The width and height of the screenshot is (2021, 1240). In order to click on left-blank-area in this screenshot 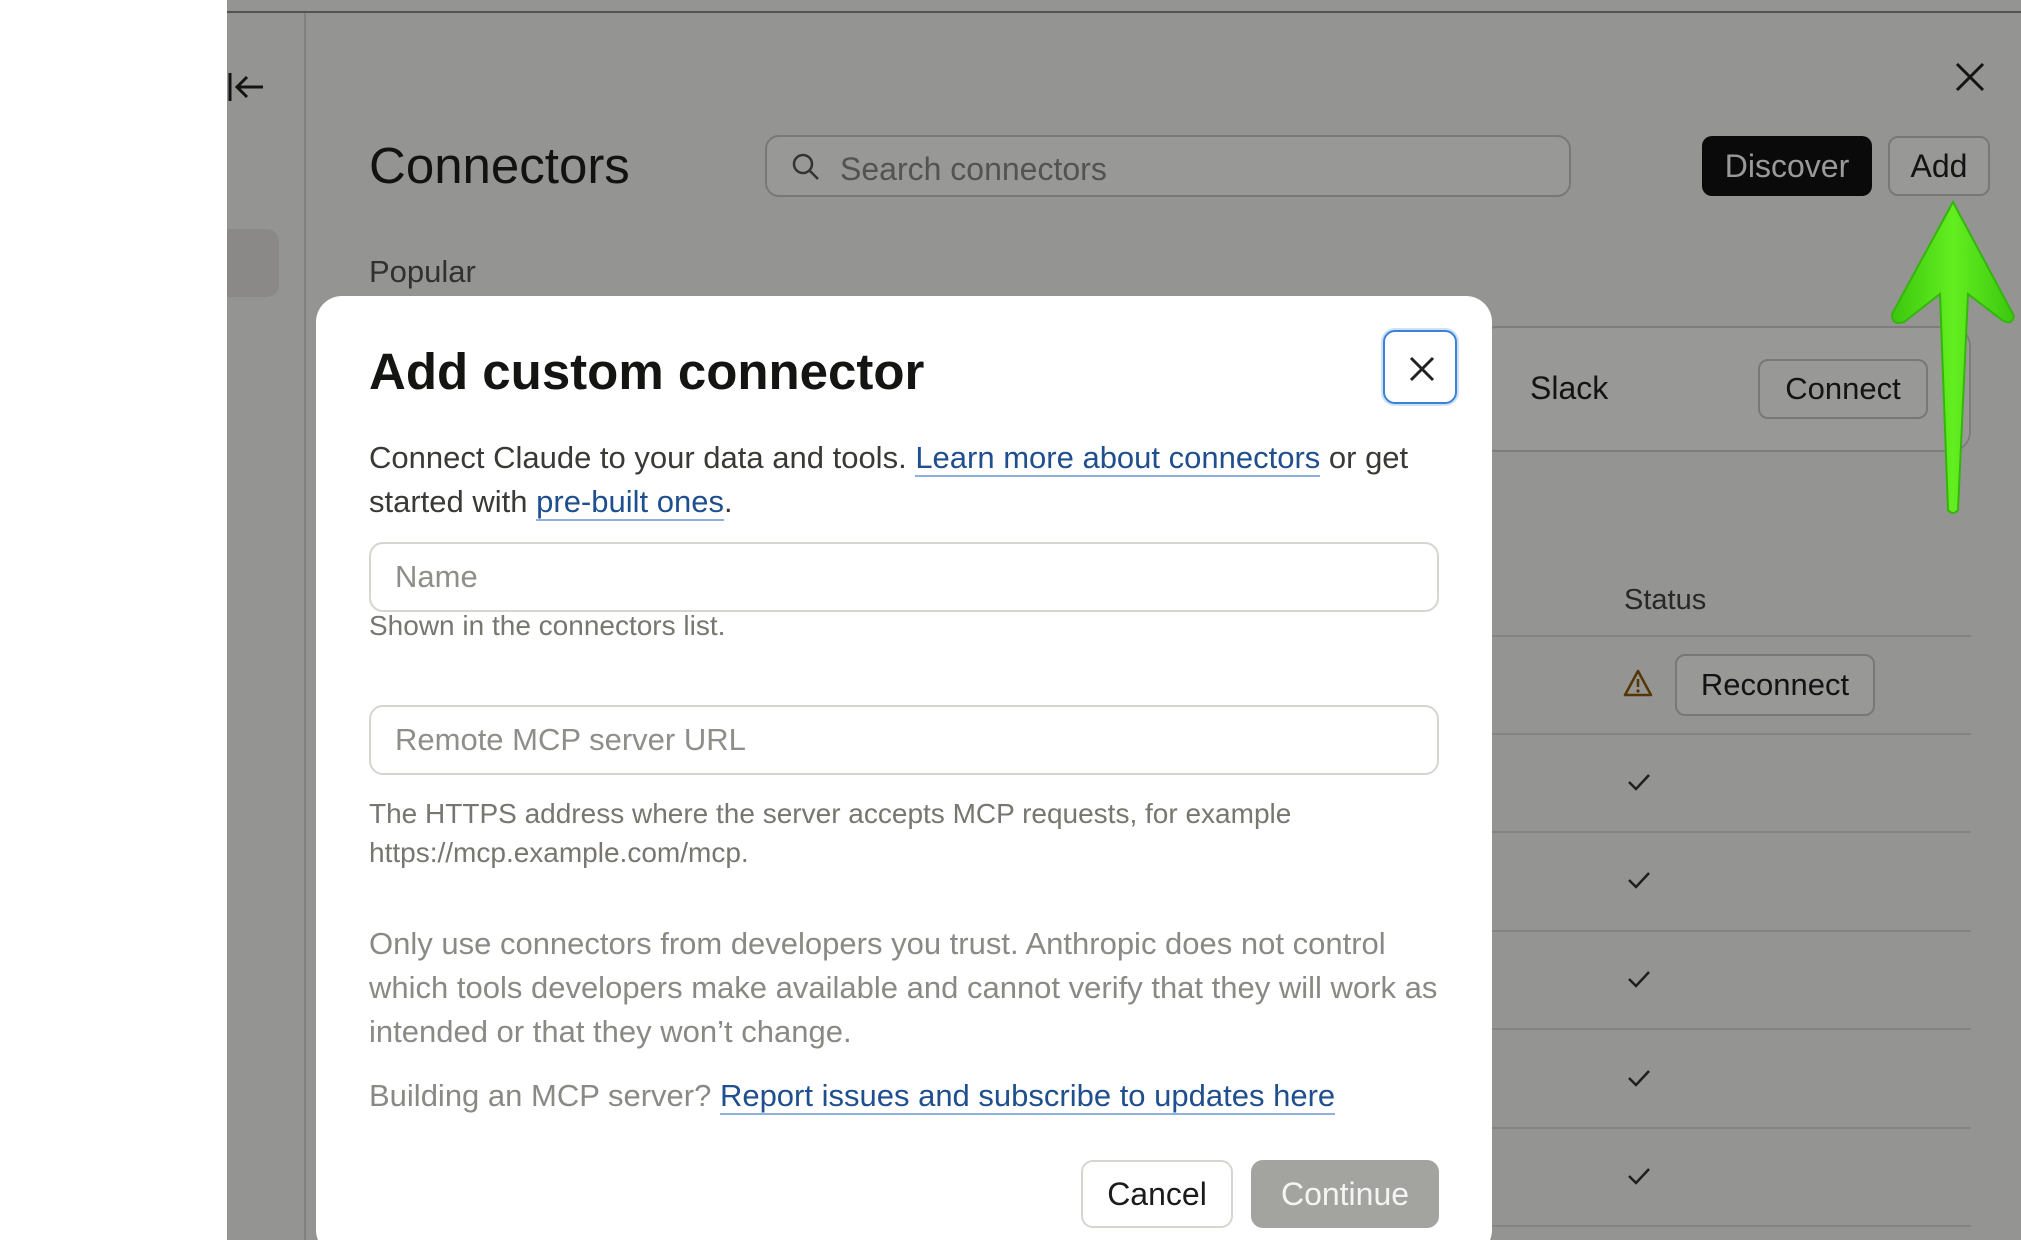, I will do `click(113, 620)`.